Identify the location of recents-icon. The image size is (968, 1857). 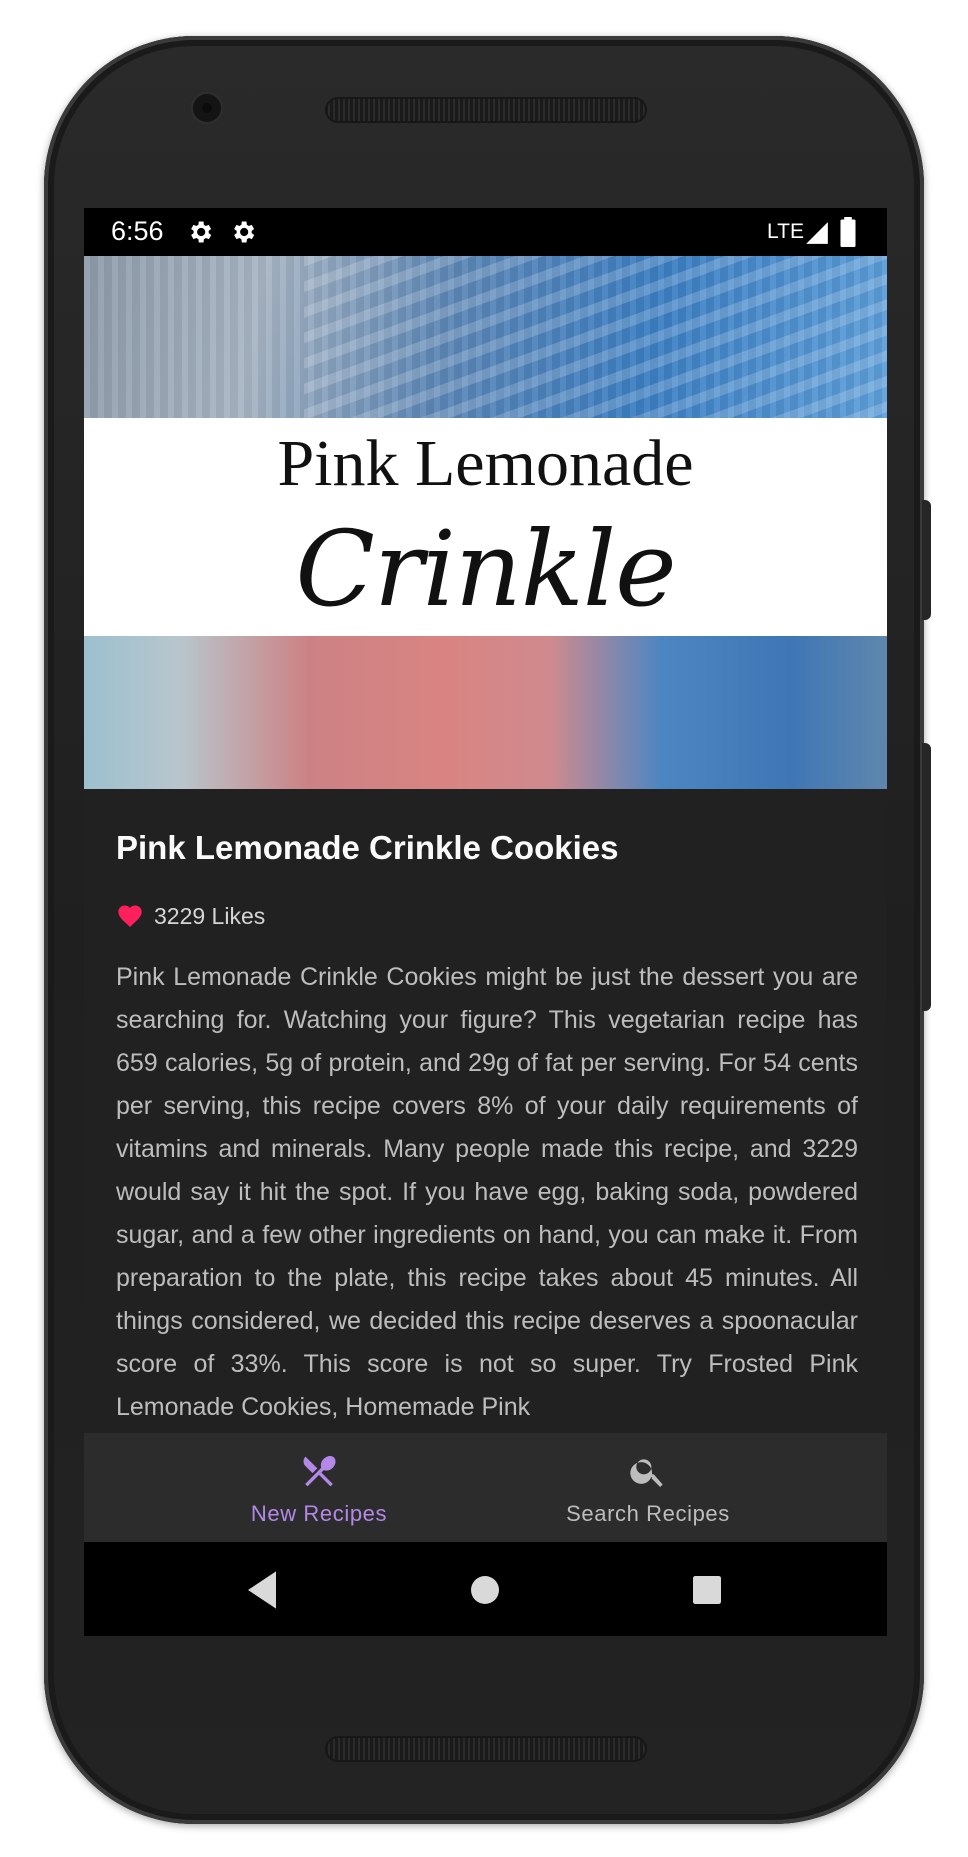
(707, 1590).